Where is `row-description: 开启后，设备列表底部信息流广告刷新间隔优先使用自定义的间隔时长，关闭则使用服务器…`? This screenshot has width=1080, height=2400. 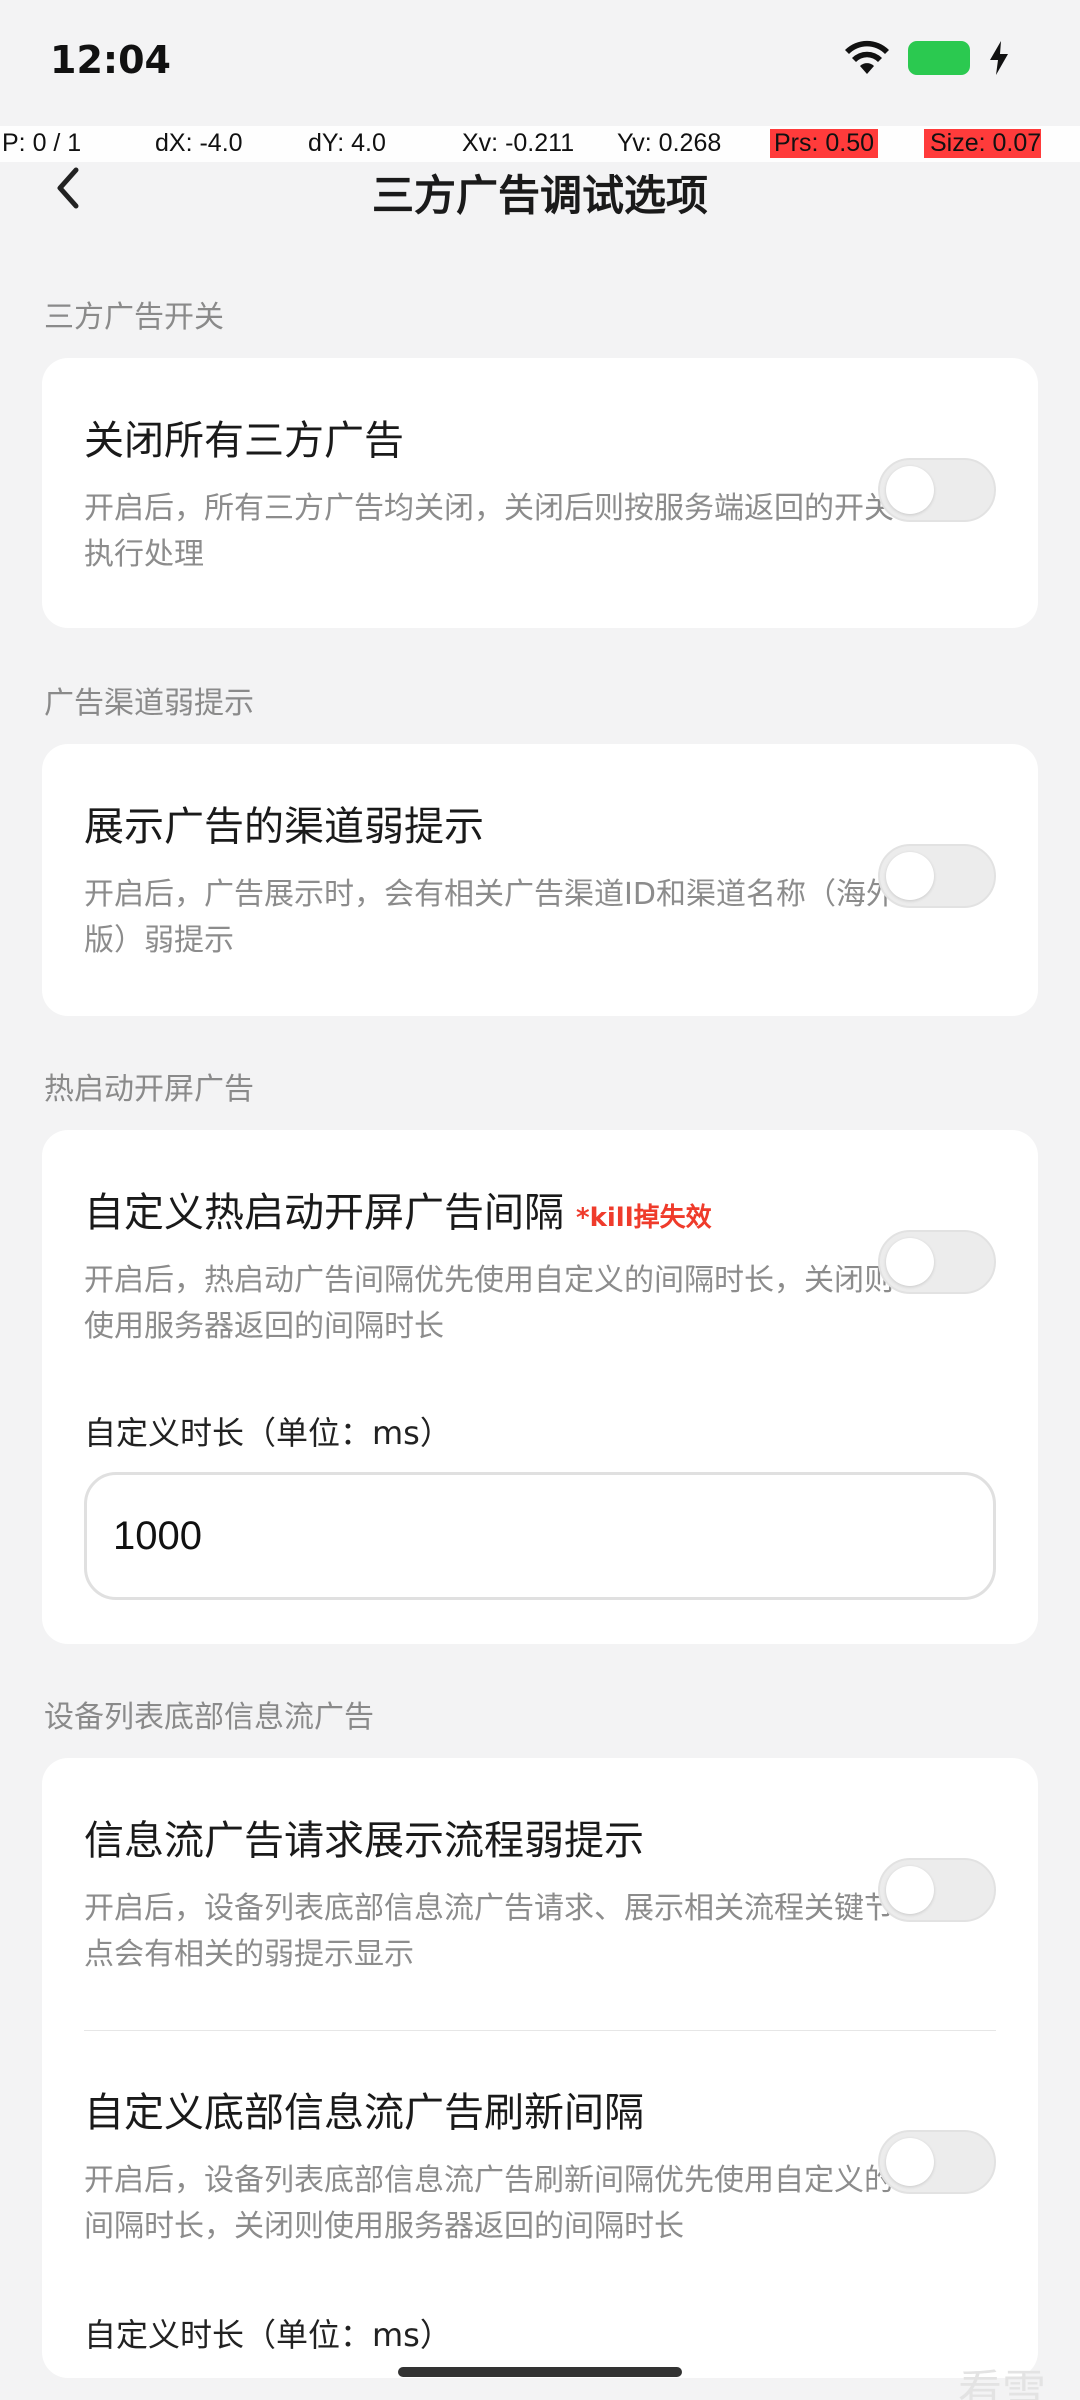
row-description: 开启后，设备列表底部信息流广告刷新间隔优先使用自定义的间隔时长，关闭则使用服务器… is located at coordinates (489, 2203).